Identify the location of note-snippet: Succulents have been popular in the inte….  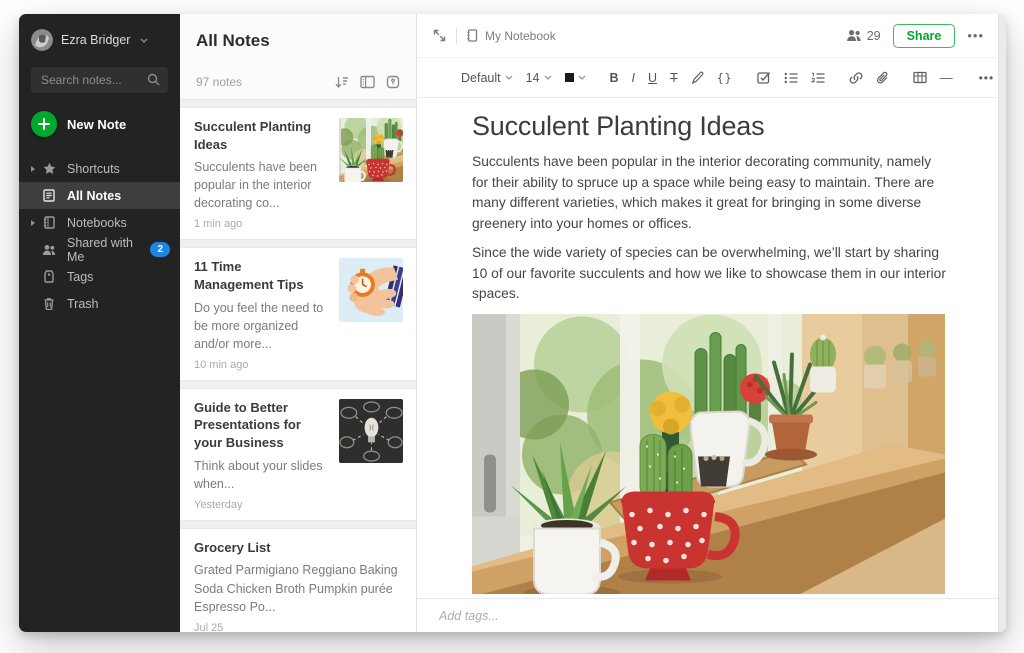
(256, 185).